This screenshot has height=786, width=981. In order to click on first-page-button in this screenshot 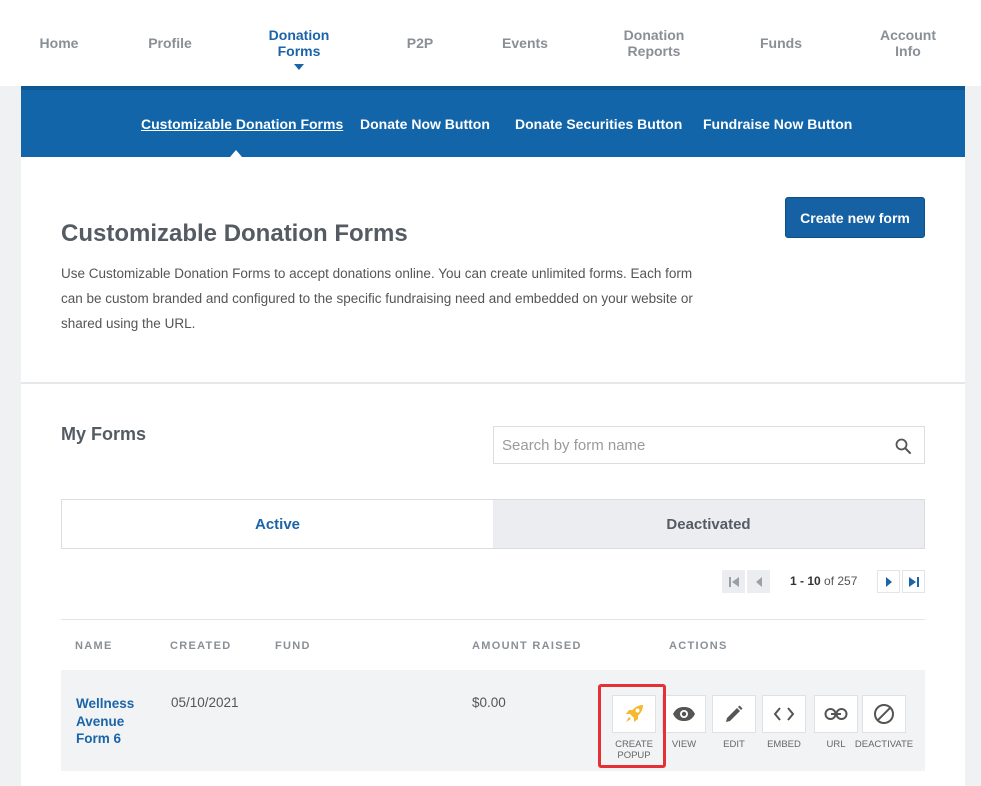, I will do `click(733, 581)`.